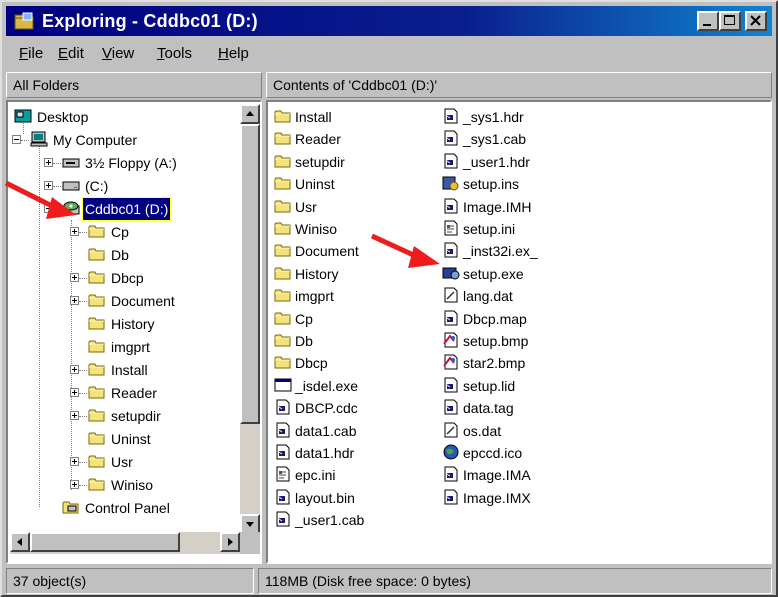 This screenshot has height=597, width=778. I want to click on tree-item: Uninst, so click(122, 439).